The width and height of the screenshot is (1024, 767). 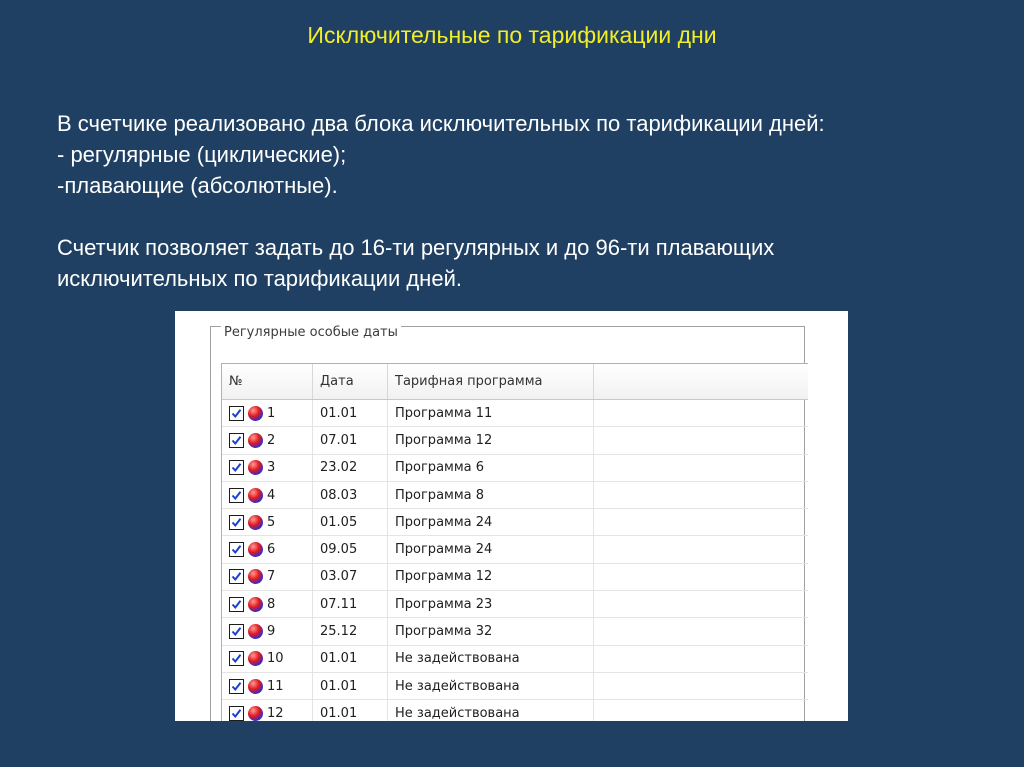 I want to click on row-number-cell: 3, so click(x=267, y=467).